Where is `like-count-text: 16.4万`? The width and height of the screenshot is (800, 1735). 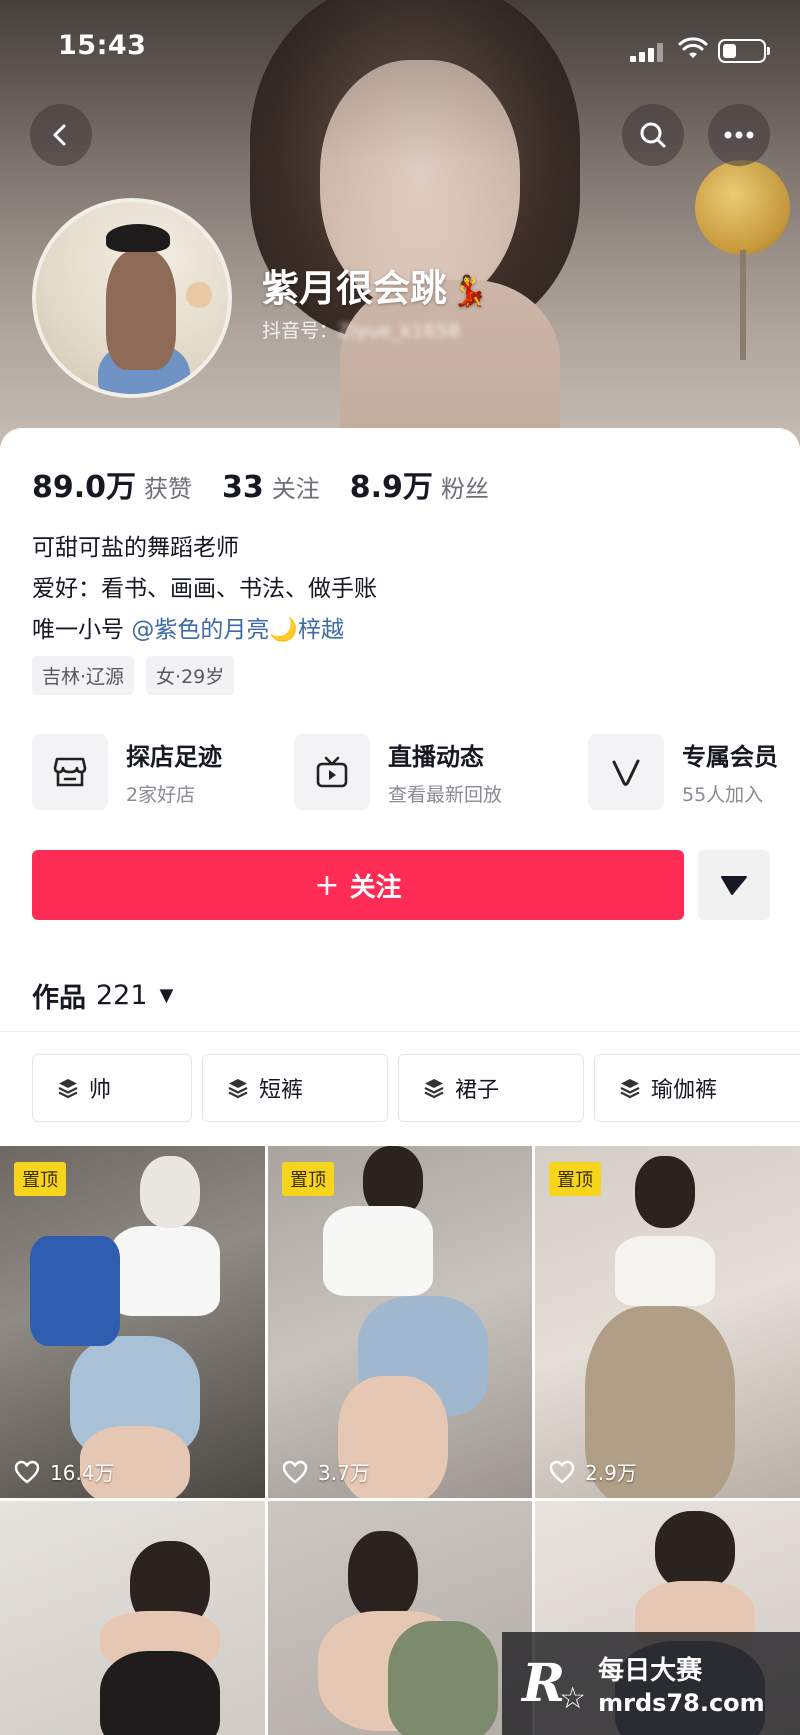 like-count-text: 16.4万 is located at coordinates (82, 1473).